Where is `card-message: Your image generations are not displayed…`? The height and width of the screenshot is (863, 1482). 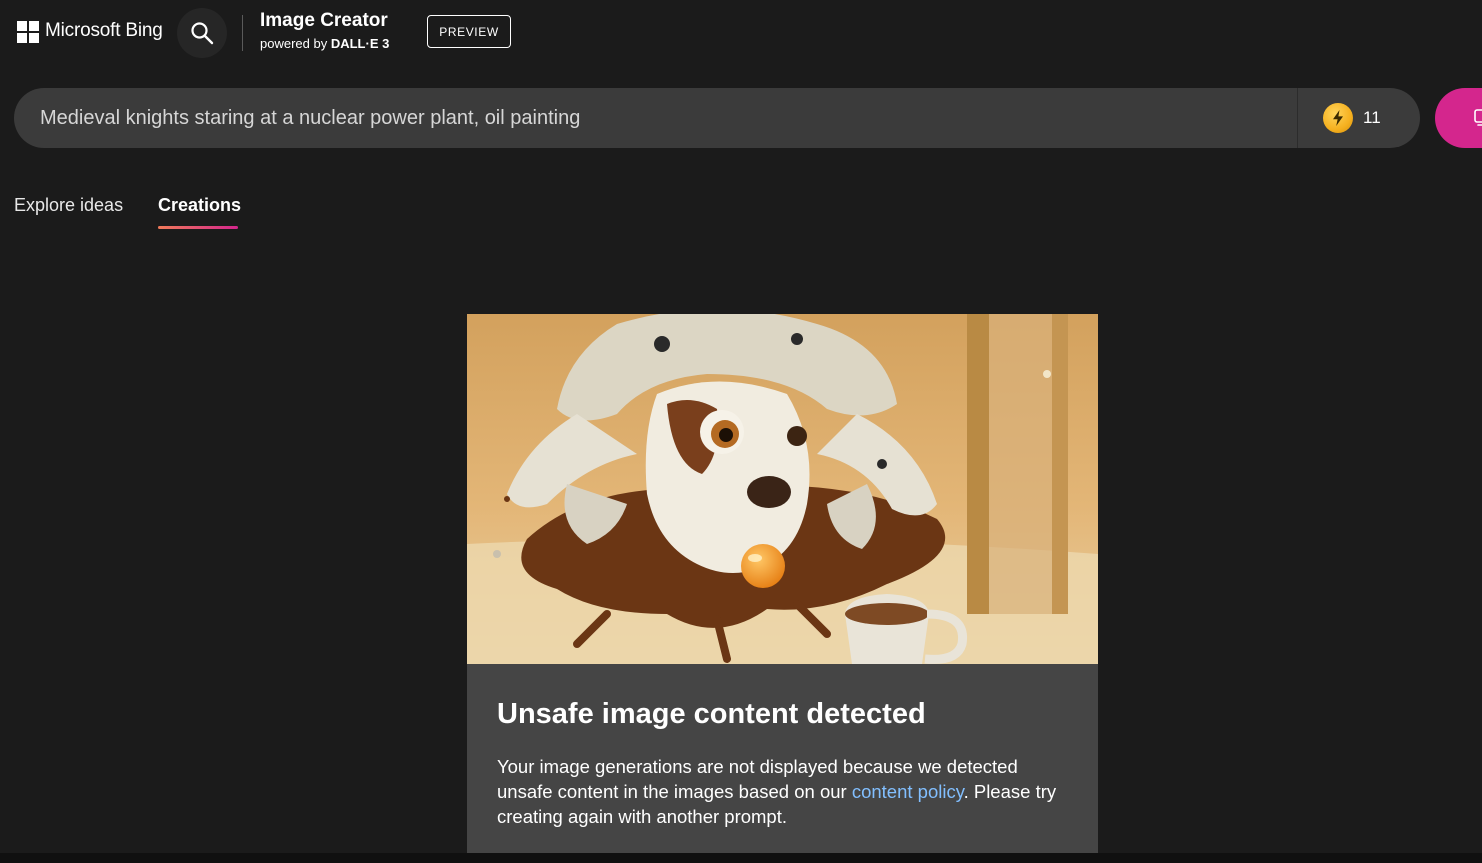
card-message: Your image generations are not displayed… is located at coordinates (784, 791).